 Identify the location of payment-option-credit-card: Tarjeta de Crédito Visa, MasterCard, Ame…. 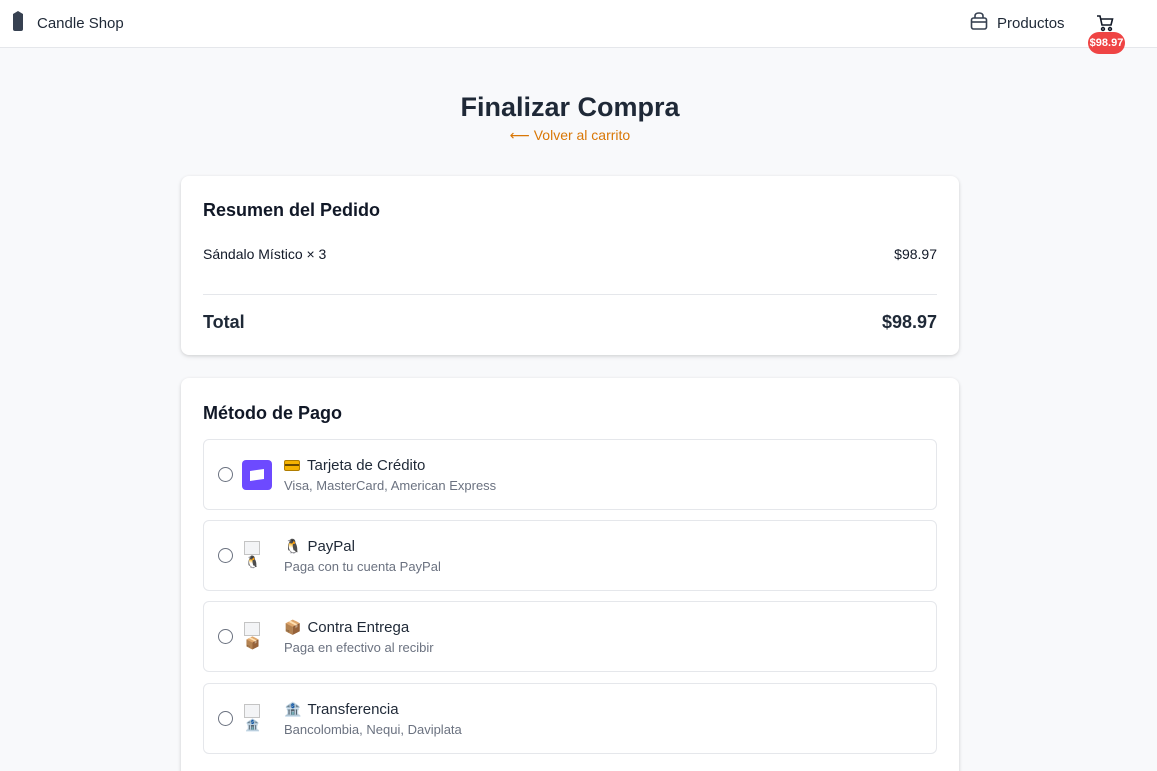
(570, 474).